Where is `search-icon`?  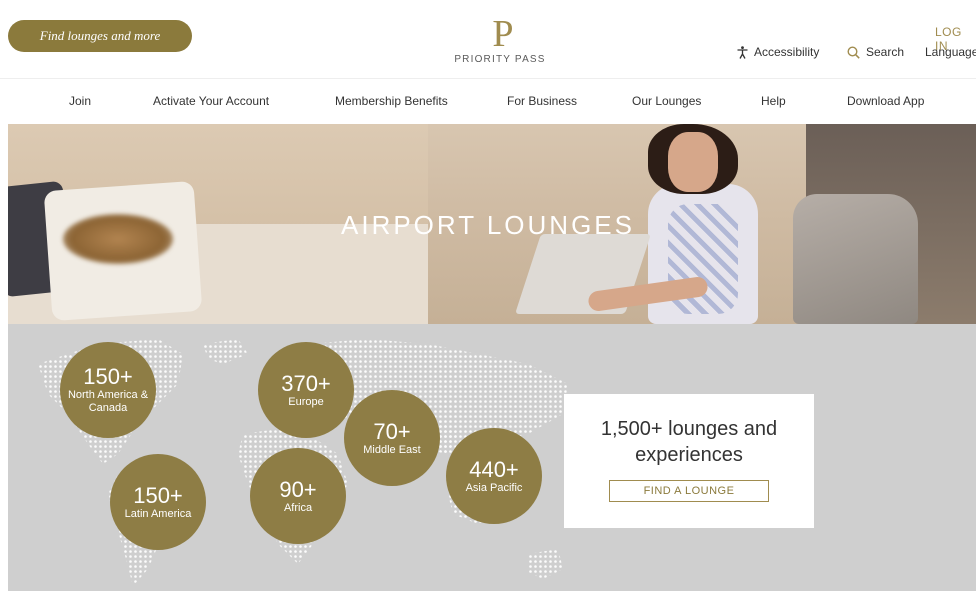 search-icon is located at coordinates (853, 52).